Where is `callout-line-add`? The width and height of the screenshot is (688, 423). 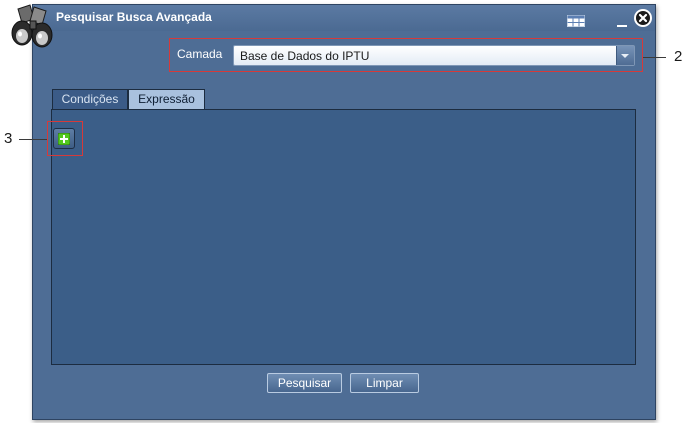 callout-line-add is located at coordinates (33, 139).